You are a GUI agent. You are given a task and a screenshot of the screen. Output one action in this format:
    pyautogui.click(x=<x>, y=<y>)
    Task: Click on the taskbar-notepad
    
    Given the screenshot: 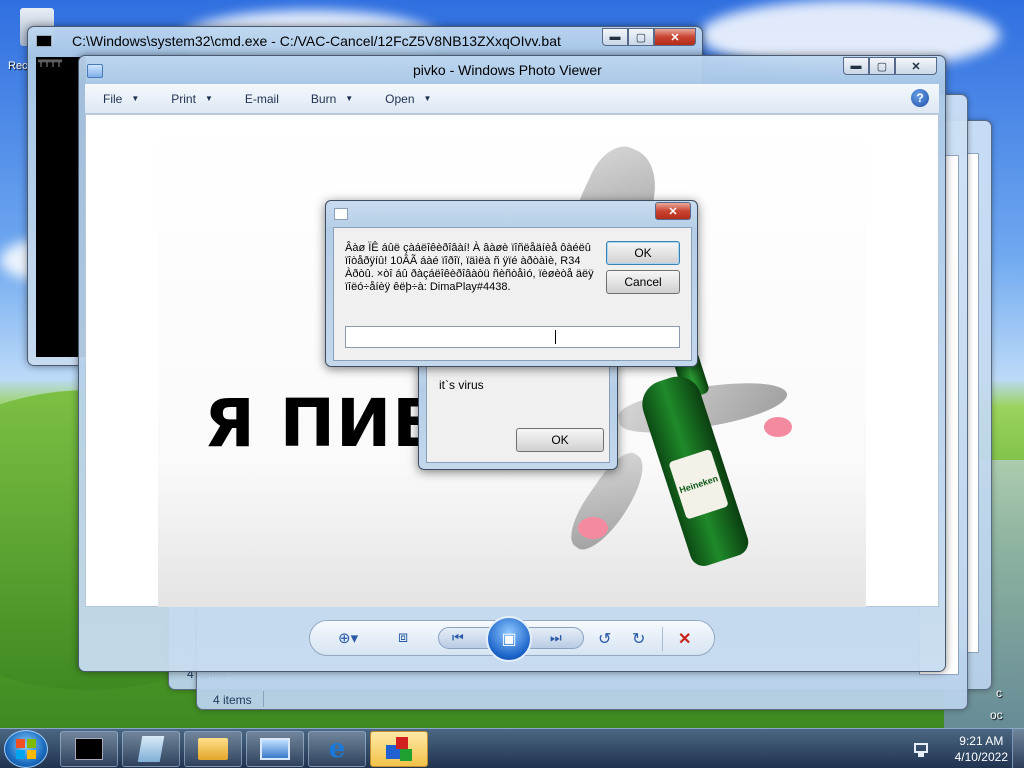 What is the action you would take?
    pyautogui.click(x=151, y=749)
    